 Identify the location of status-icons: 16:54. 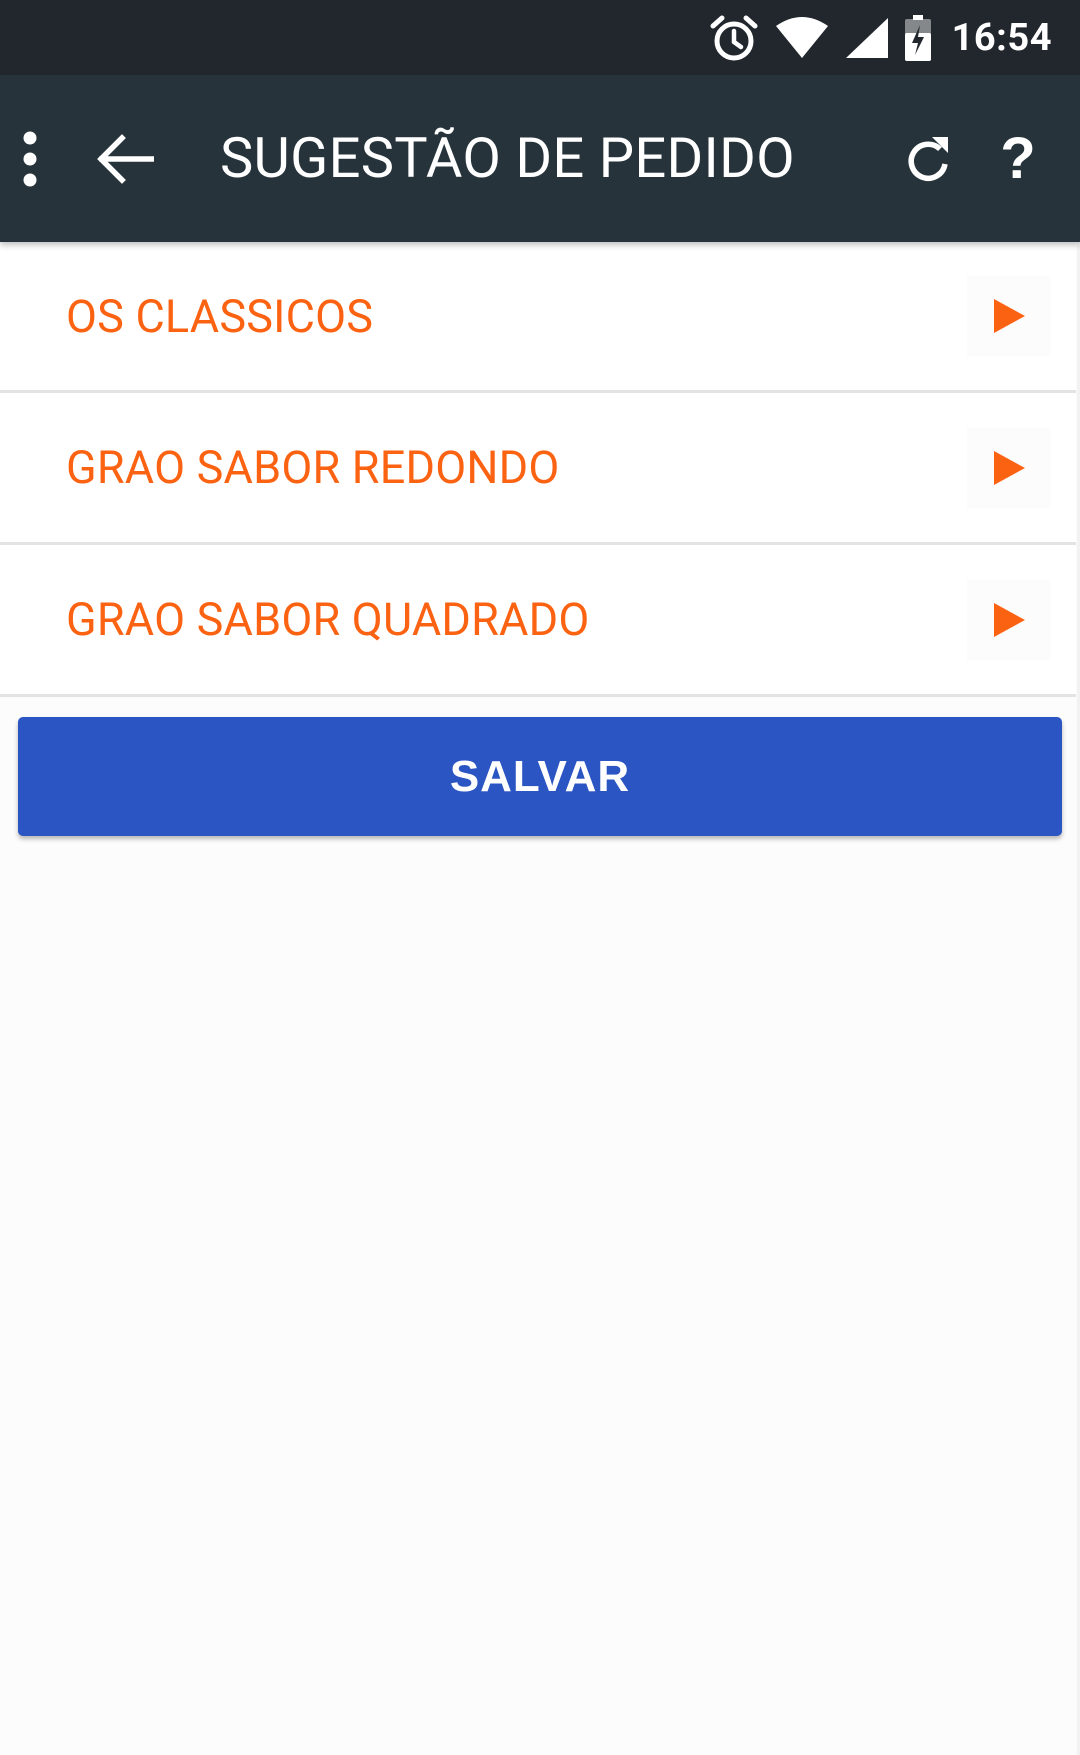
(880, 37).